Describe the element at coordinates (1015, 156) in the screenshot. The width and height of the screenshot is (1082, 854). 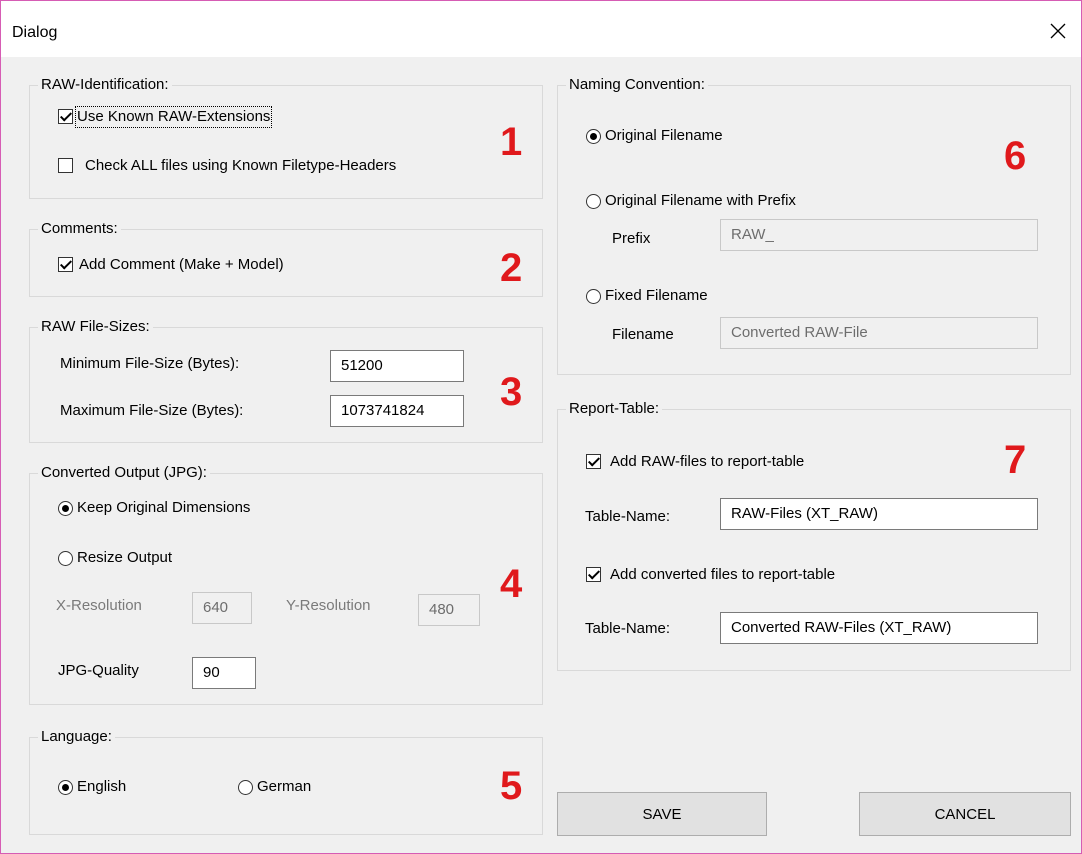
I see `marker-6: 6` at that location.